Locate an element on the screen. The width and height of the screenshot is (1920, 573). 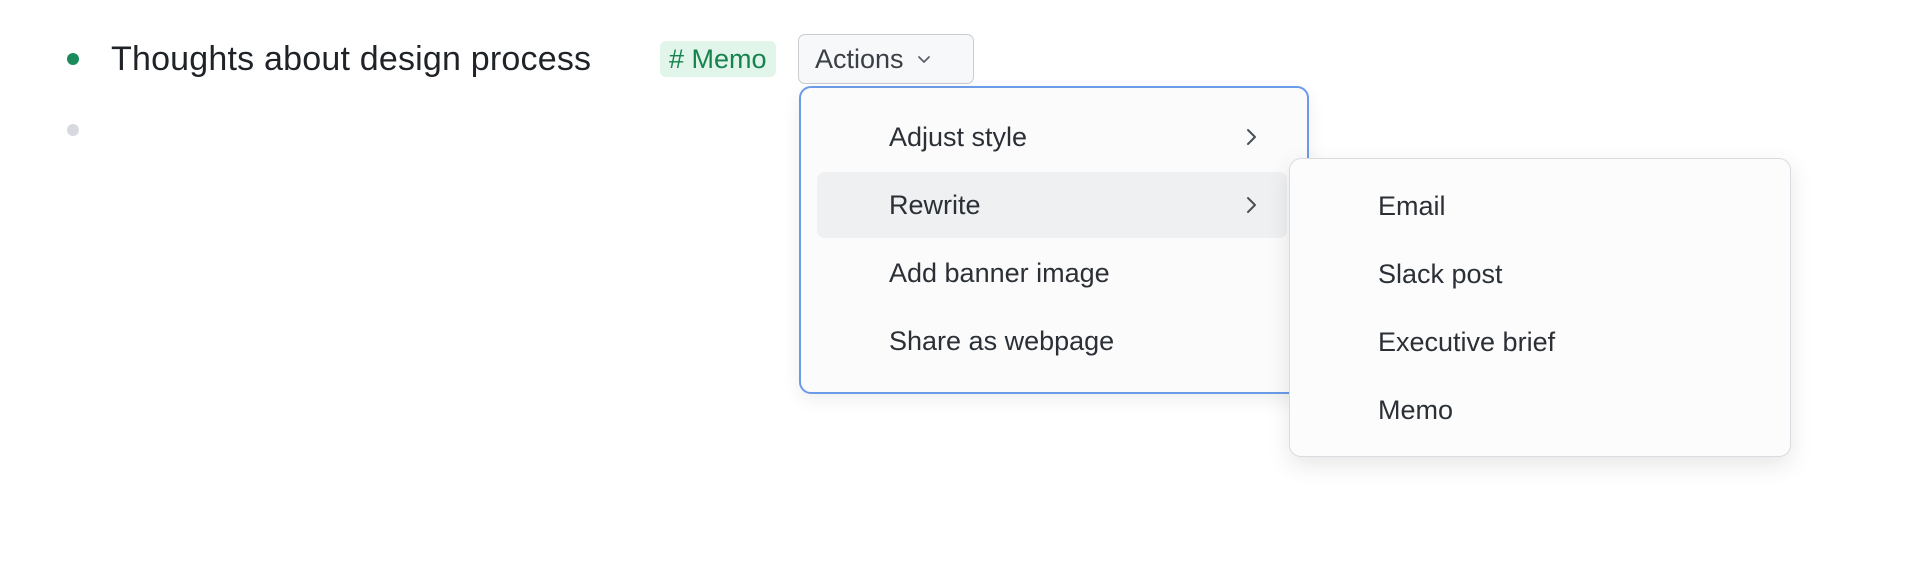
submenu-item-label: Executive brief is located at coordinates (1467, 342).